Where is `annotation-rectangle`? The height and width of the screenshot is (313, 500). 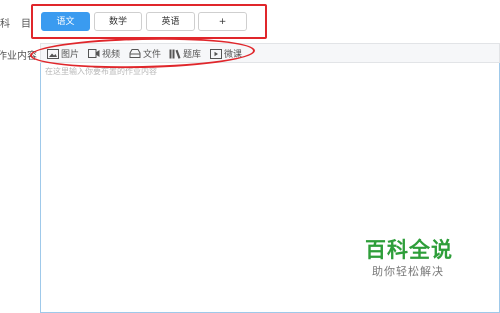 annotation-rectangle is located at coordinates (149, 21).